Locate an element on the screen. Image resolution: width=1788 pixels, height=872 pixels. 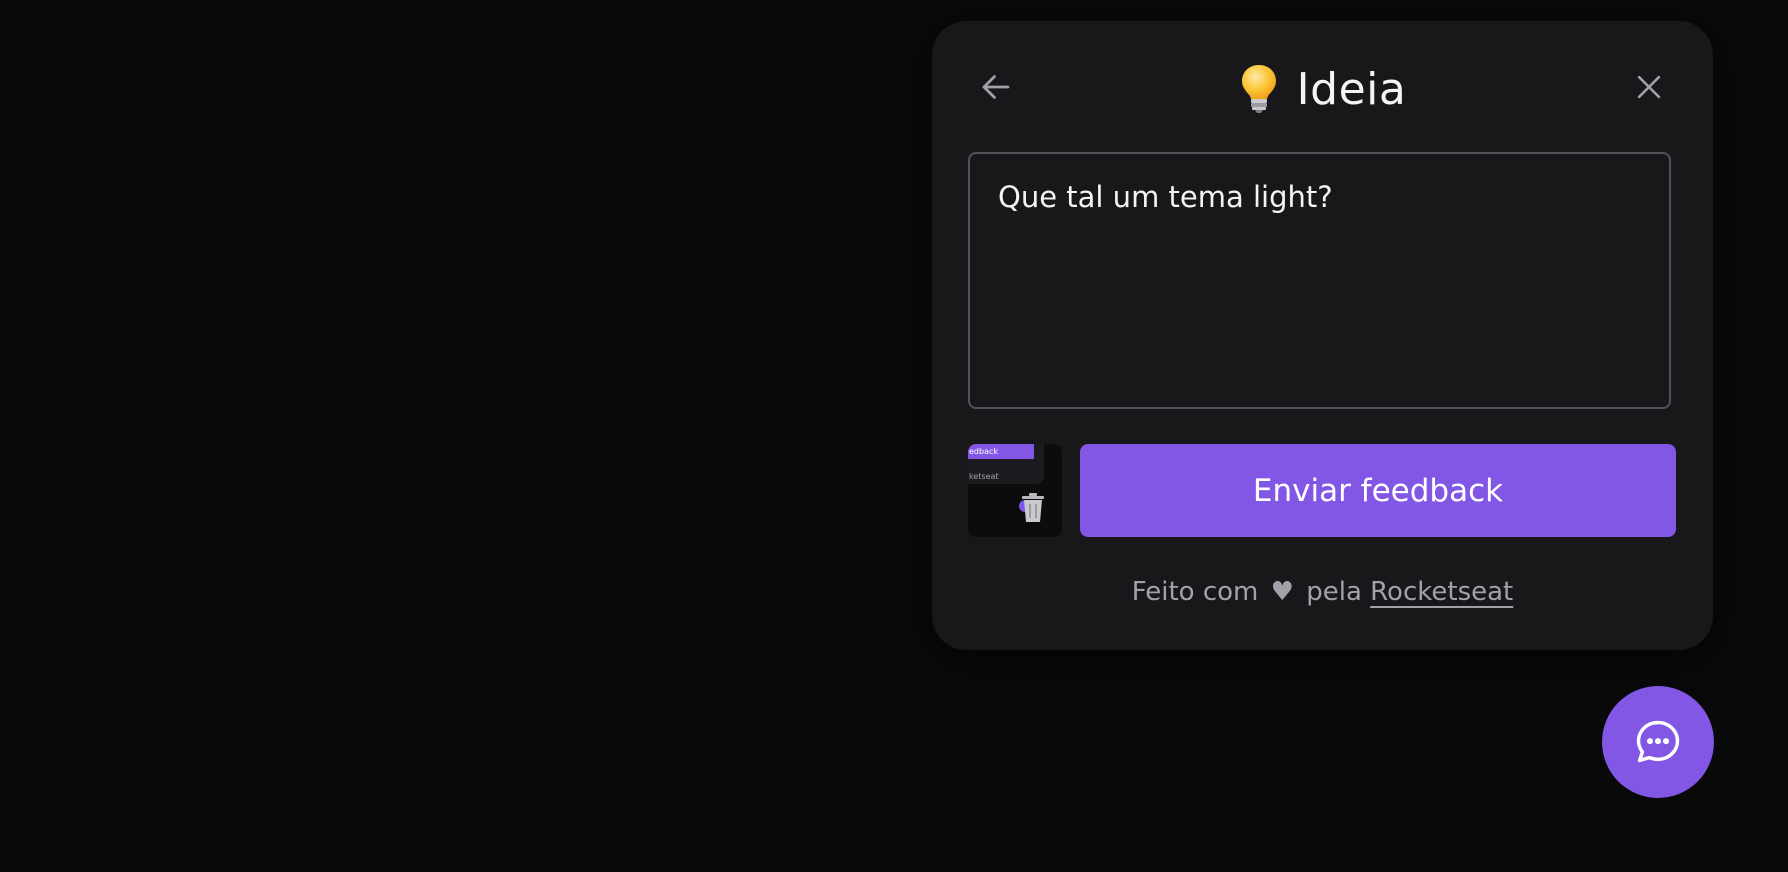
screenshot-thumb-text: ketseat is located at coordinates (984, 476).